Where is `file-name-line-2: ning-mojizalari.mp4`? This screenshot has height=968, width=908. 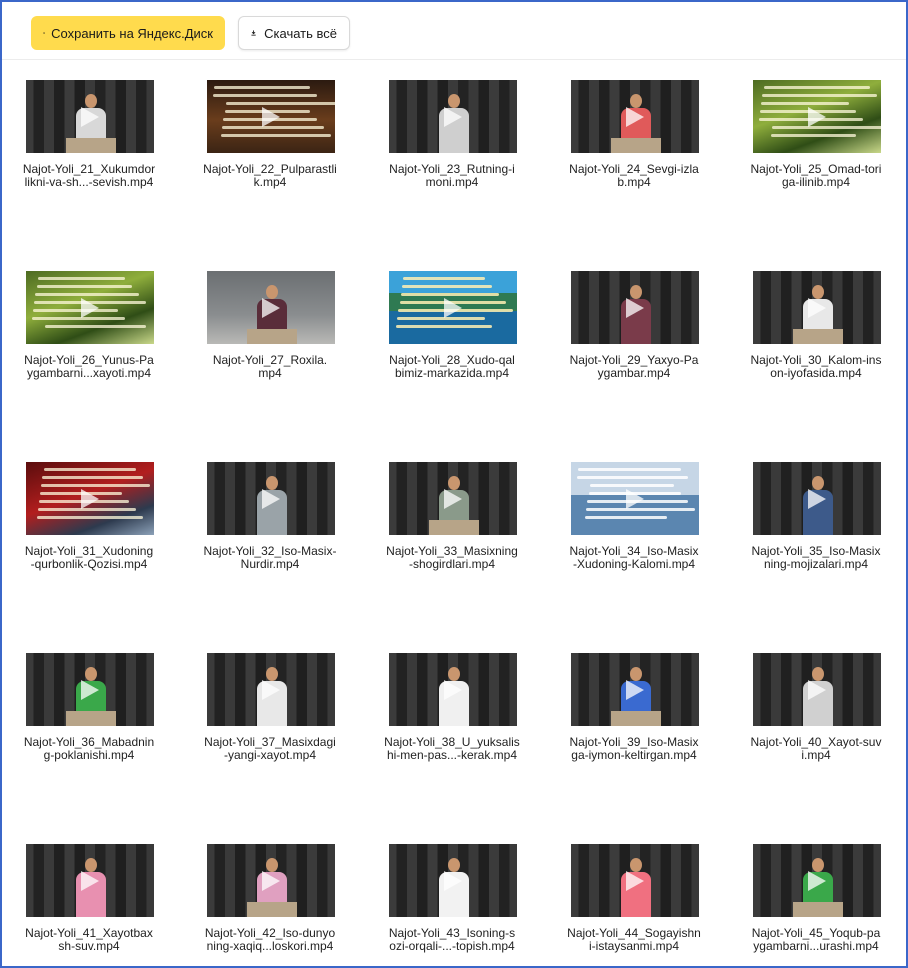
file-name-line-2: ning-mojizalari.mp4 is located at coordinates (816, 564).